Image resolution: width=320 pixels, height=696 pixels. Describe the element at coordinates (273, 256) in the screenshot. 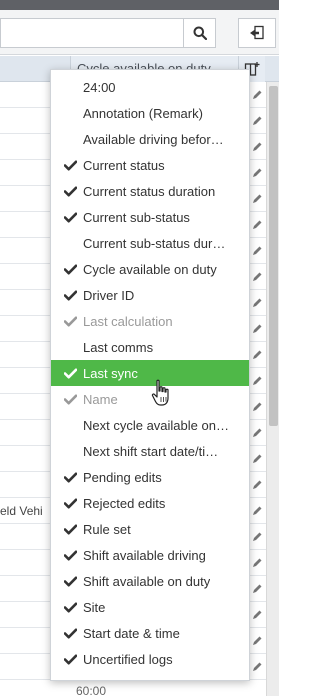

I see `scrollbar-thumb` at that location.